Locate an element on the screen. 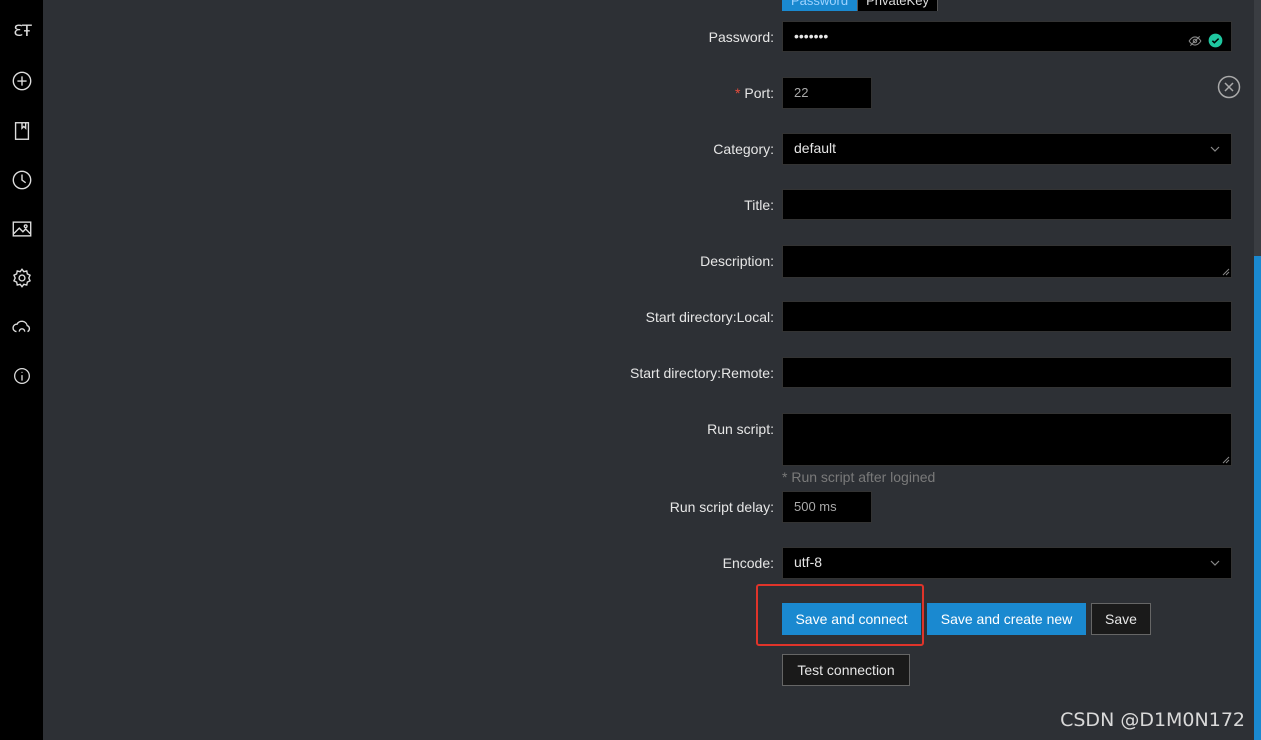 Image resolution: width=1261 pixels, height=740 pixels. tab-password: Password is located at coordinates (820, 5).